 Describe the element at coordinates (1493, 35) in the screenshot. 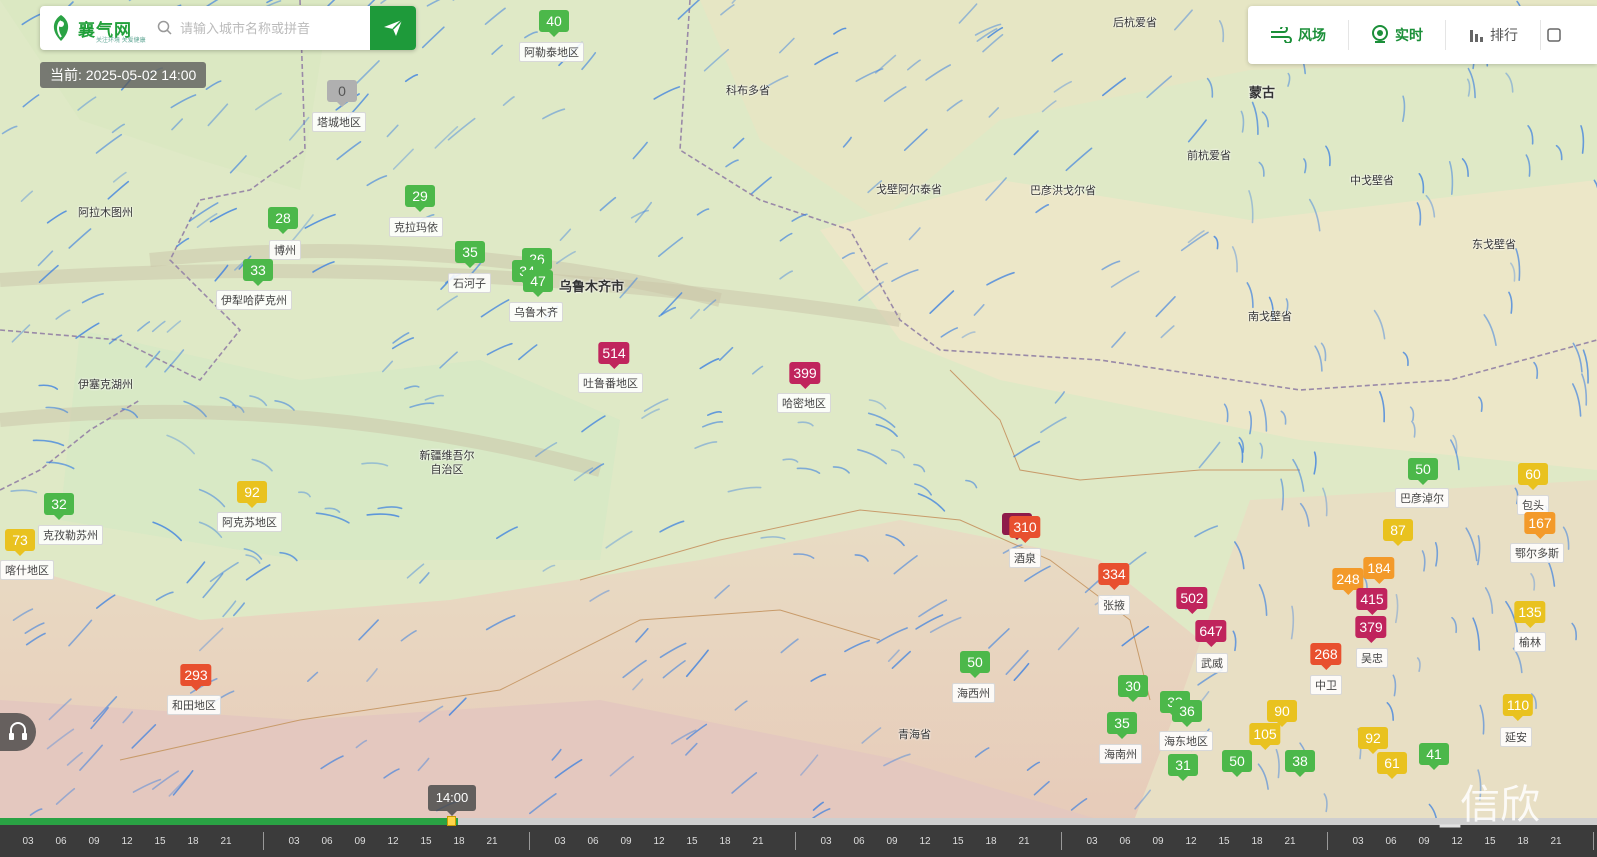

I see `toolbar-ranking-button: 排行` at that location.